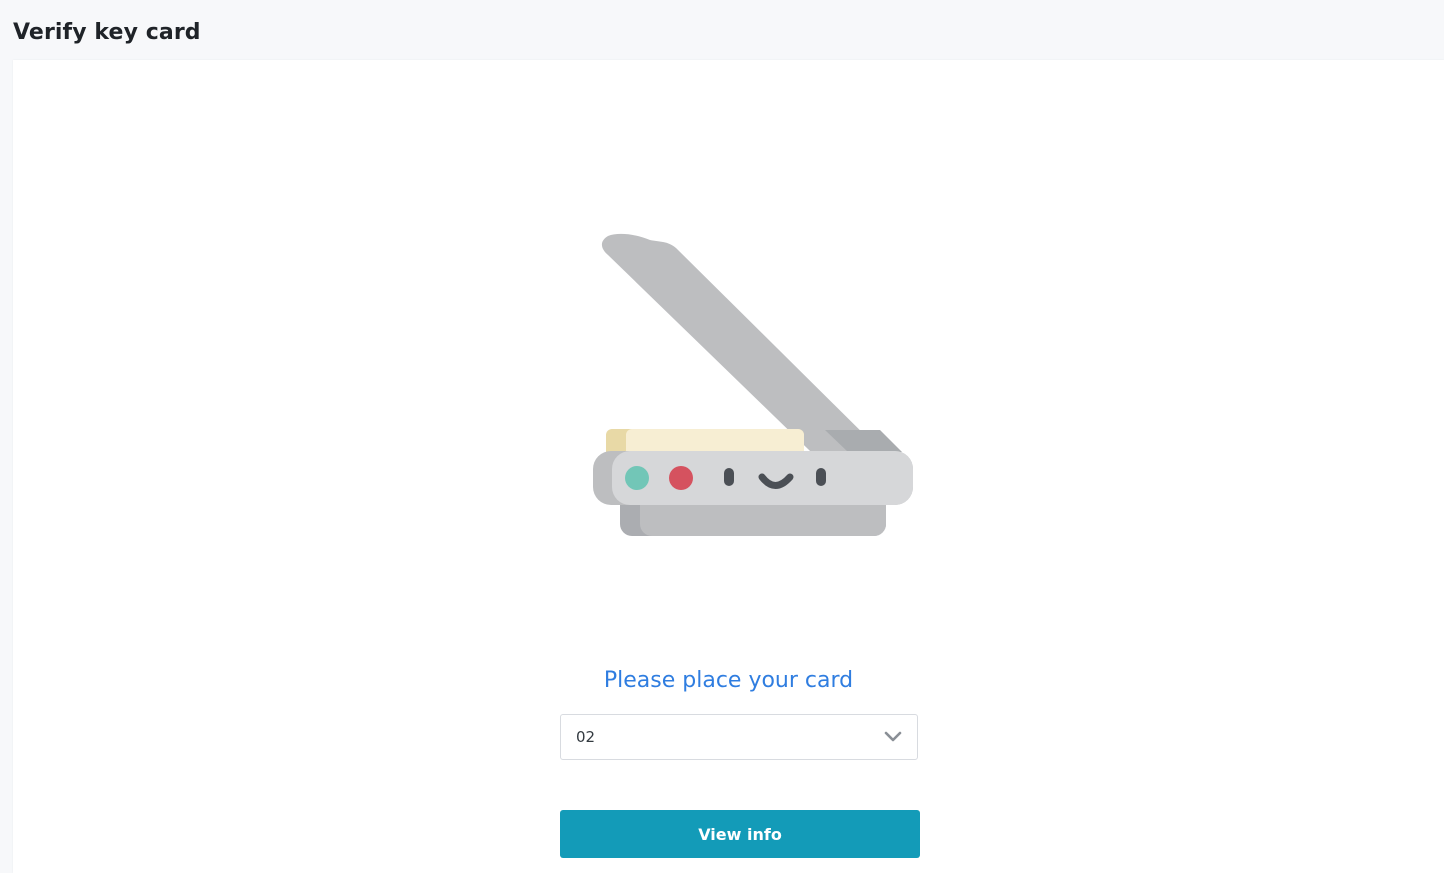 This screenshot has height=873, width=1444. Describe the element at coordinates (753, 384) in the screenshot. I see `scanner-icon` at that location.